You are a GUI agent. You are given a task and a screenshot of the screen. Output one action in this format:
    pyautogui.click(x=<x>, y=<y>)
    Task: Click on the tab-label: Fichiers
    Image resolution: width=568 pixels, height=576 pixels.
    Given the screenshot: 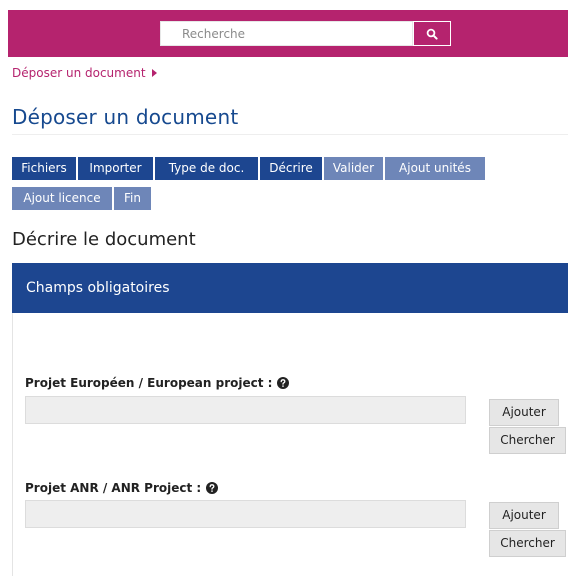 What is the action you would take?
    pyautogui.click(x=44, y=168)
    